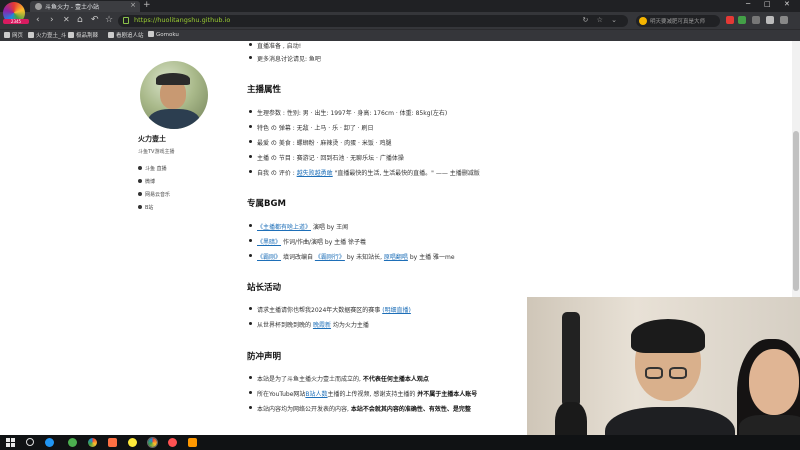 The height and width of the screenshot is (450, 800). What do you see at coordinates (140, 194) in the screenshot?
I see `music-icon` at bounding box center [140, 194].